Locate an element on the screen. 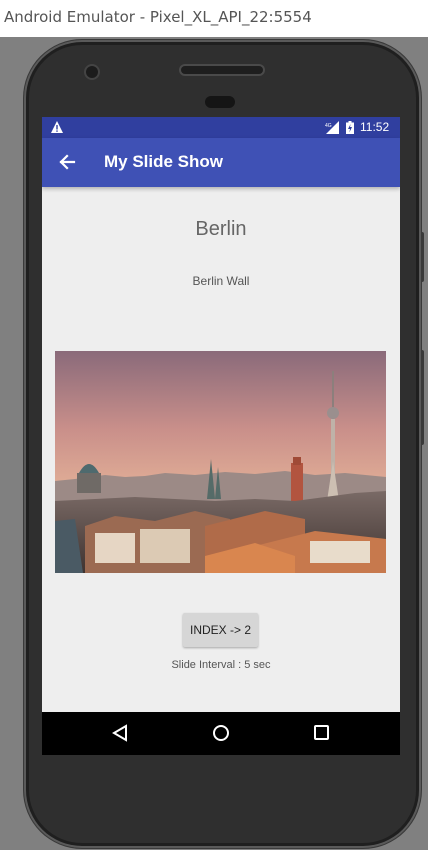 The image size is (428, 850). signal-icon: 4G is located at coordinates (332, 127).